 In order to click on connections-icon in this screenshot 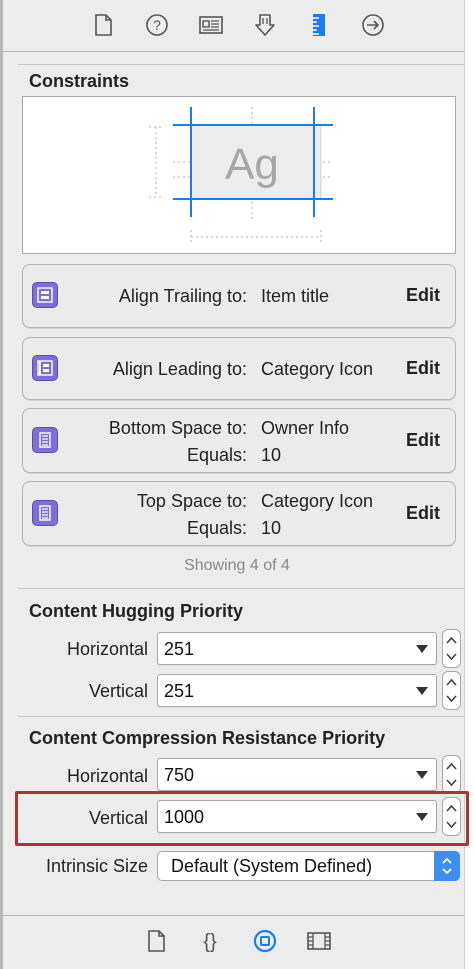, I will do `click(373, 25)`.